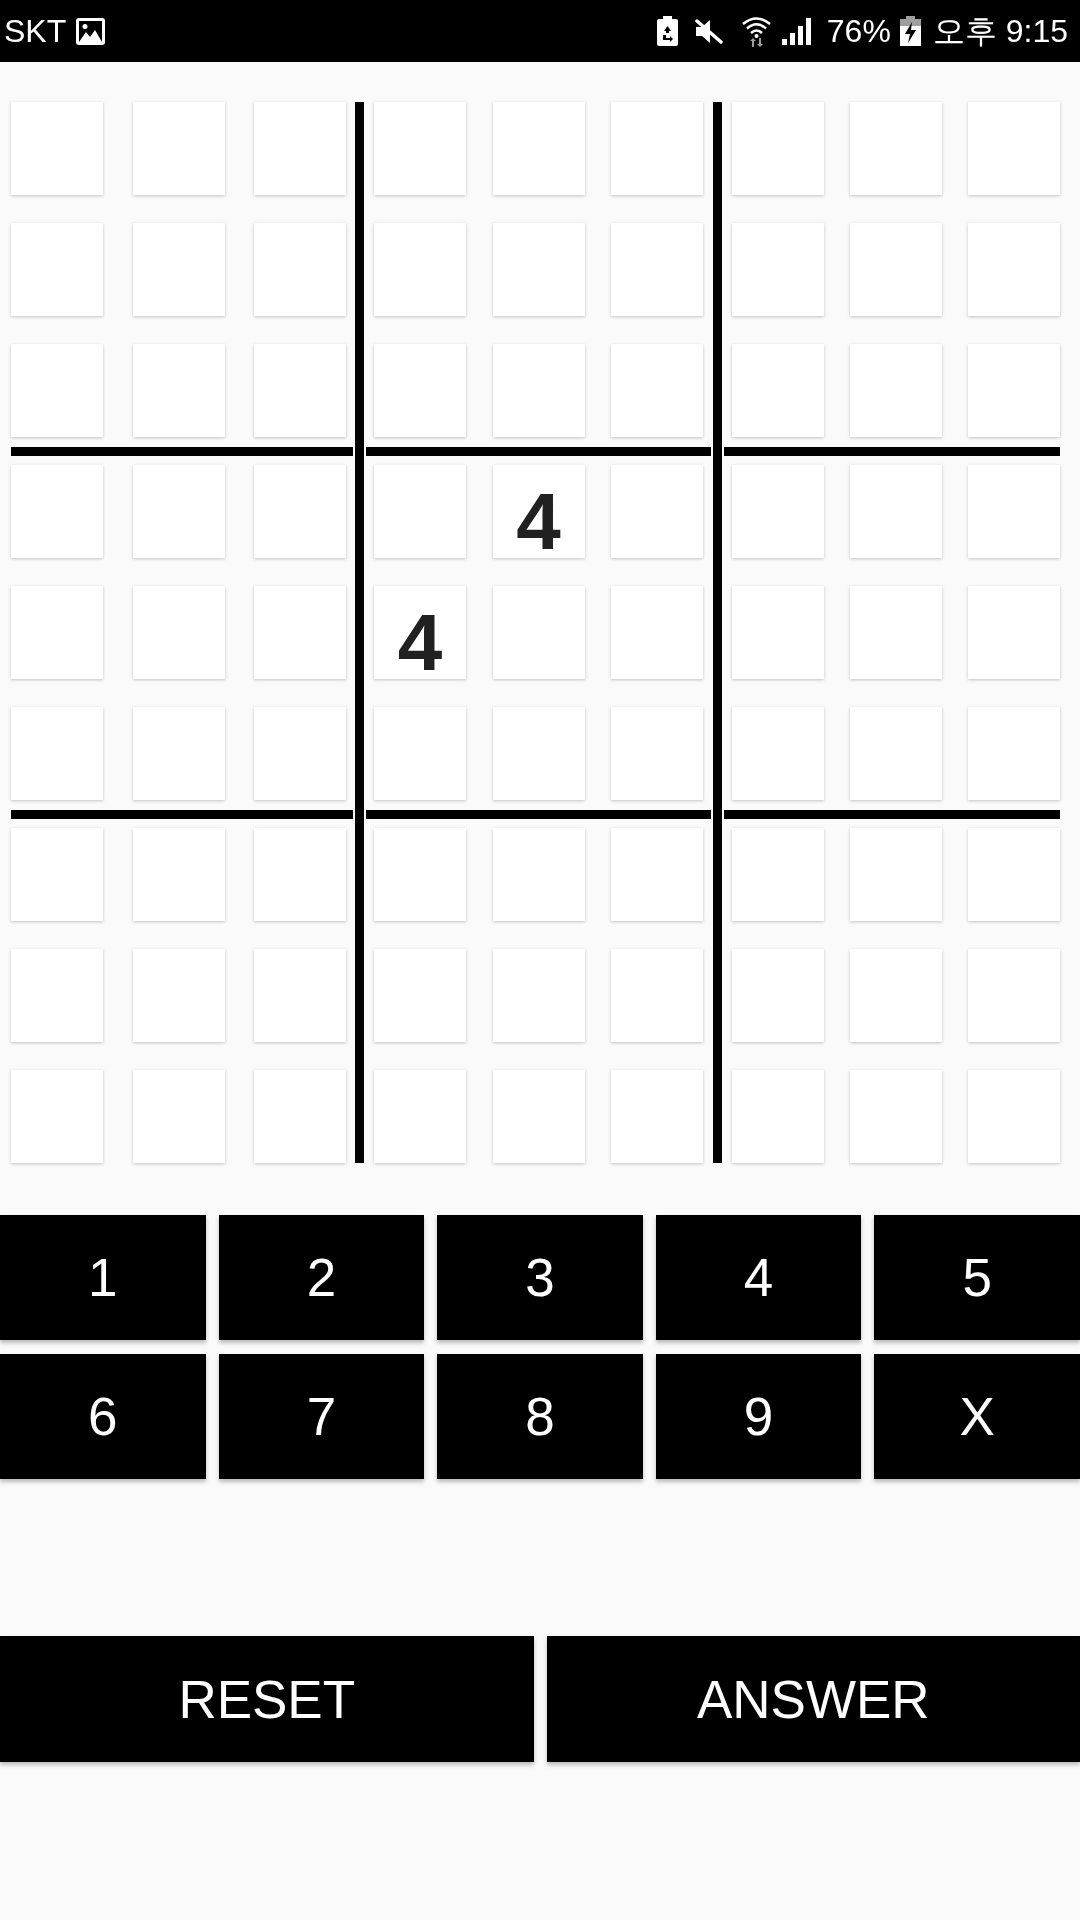 This screenshot has width=1080, height=1920. I want to click on mute-icon, so click(708, 31).